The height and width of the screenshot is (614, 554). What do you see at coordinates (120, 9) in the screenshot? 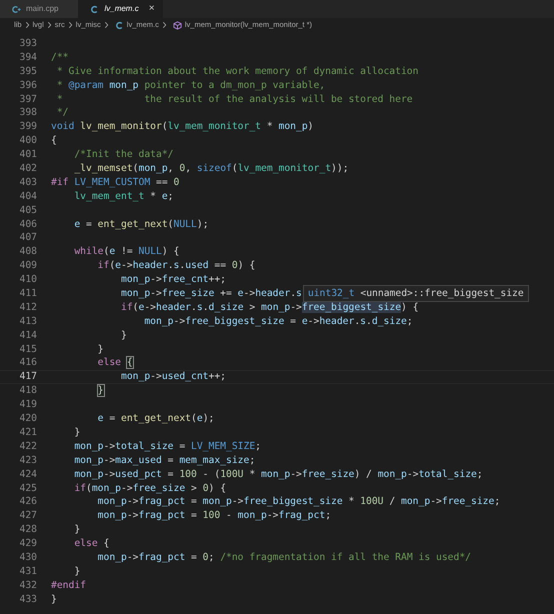
I see `editor-tab: lv_mem.c ×` at bounding box center [120, 9].